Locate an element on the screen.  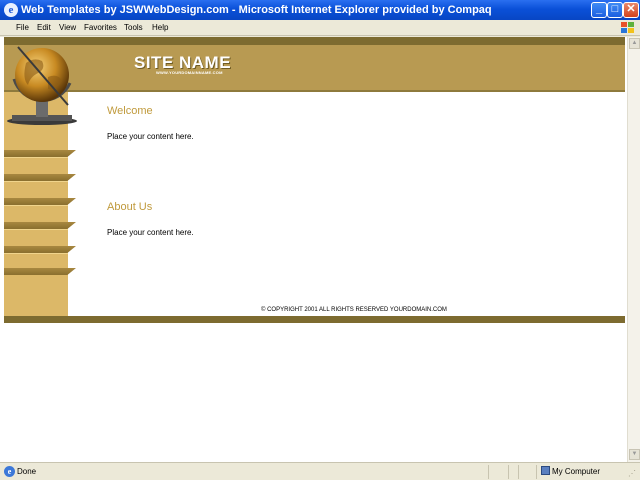
globe-icon is located at coordinates (42, 85).